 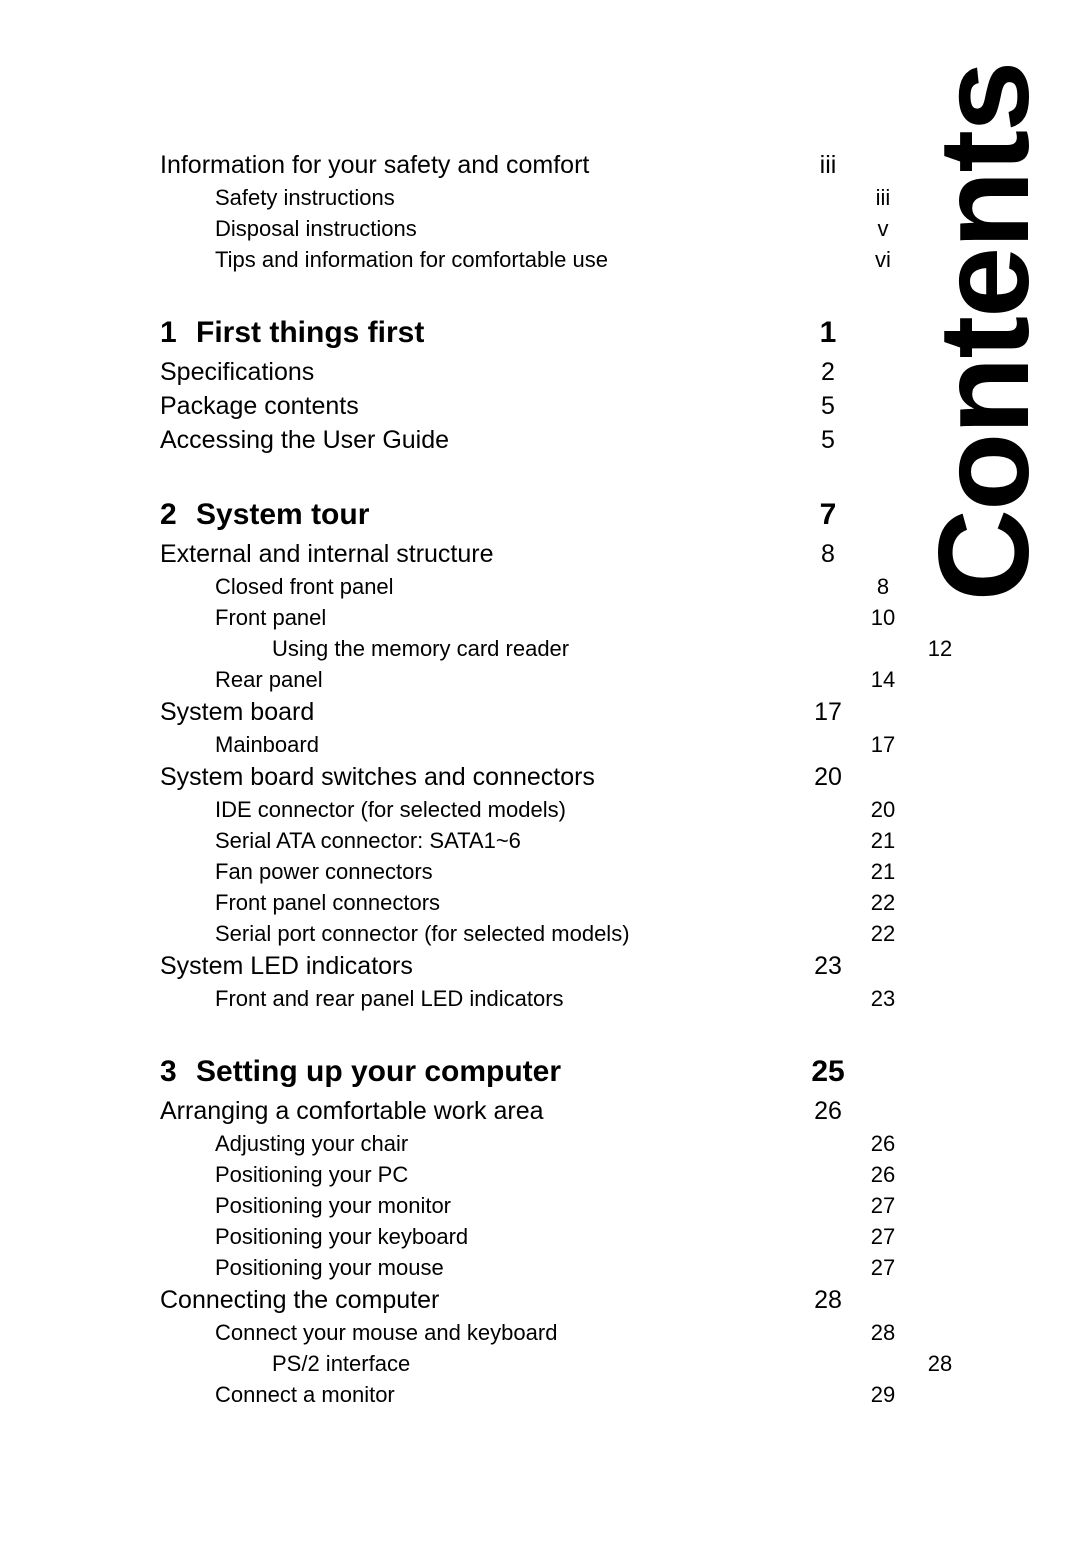 What do you see at coordinates (828, 777) in the screenshot?
I see `toc-page-number: 20` at bounding box center [828, 777].